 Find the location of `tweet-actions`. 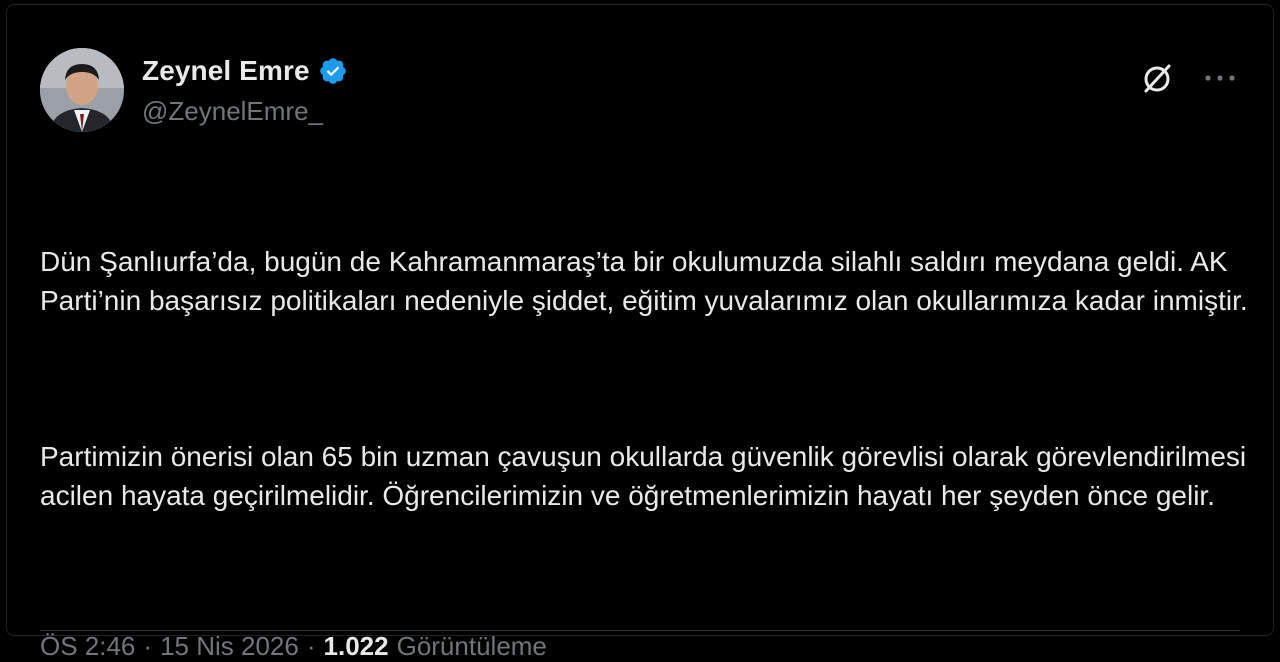

tweet-actions is located at coordinates (1189, 78).